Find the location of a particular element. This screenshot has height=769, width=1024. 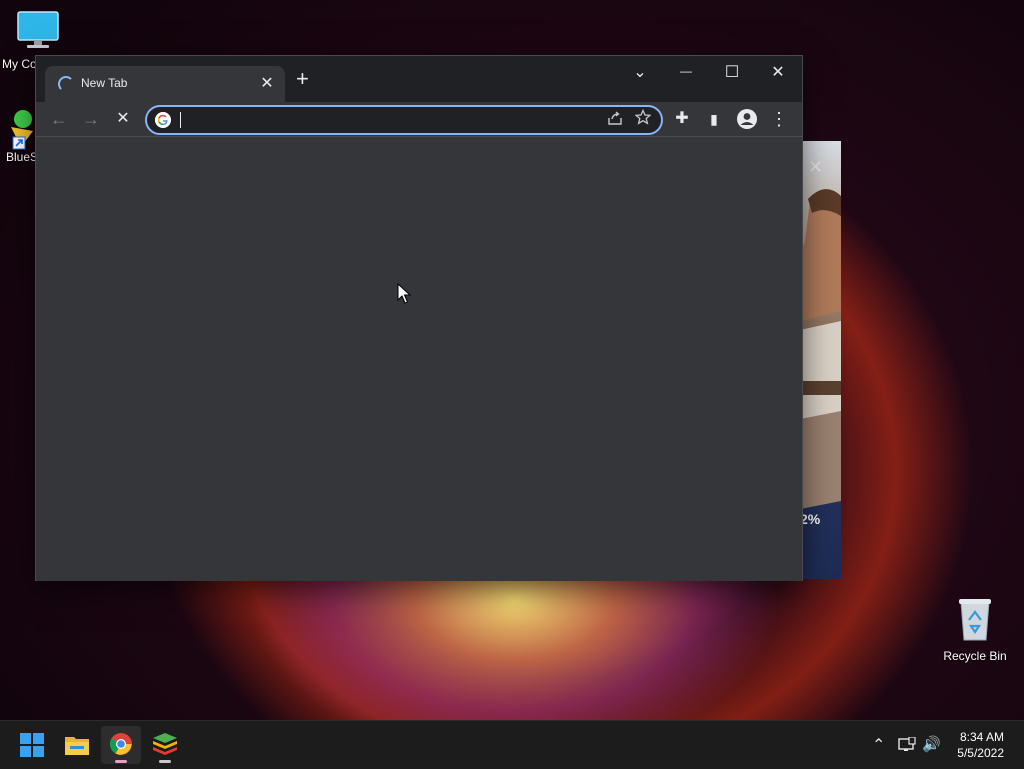

taskbar-bluestacks is located at coordinates (165, 745).